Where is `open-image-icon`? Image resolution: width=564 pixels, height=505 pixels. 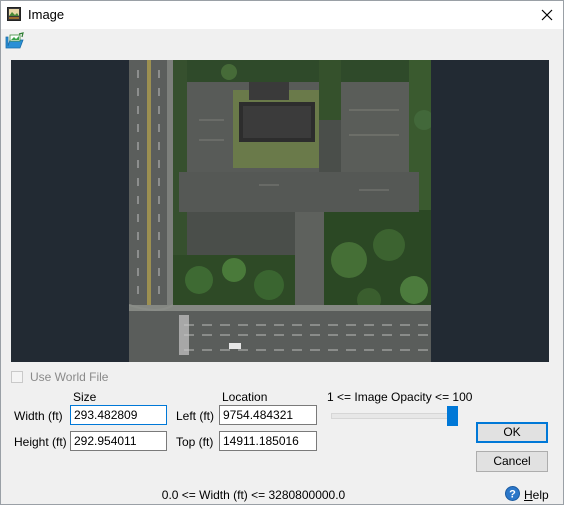 open-image-icon is located at coordinates (15, 41).